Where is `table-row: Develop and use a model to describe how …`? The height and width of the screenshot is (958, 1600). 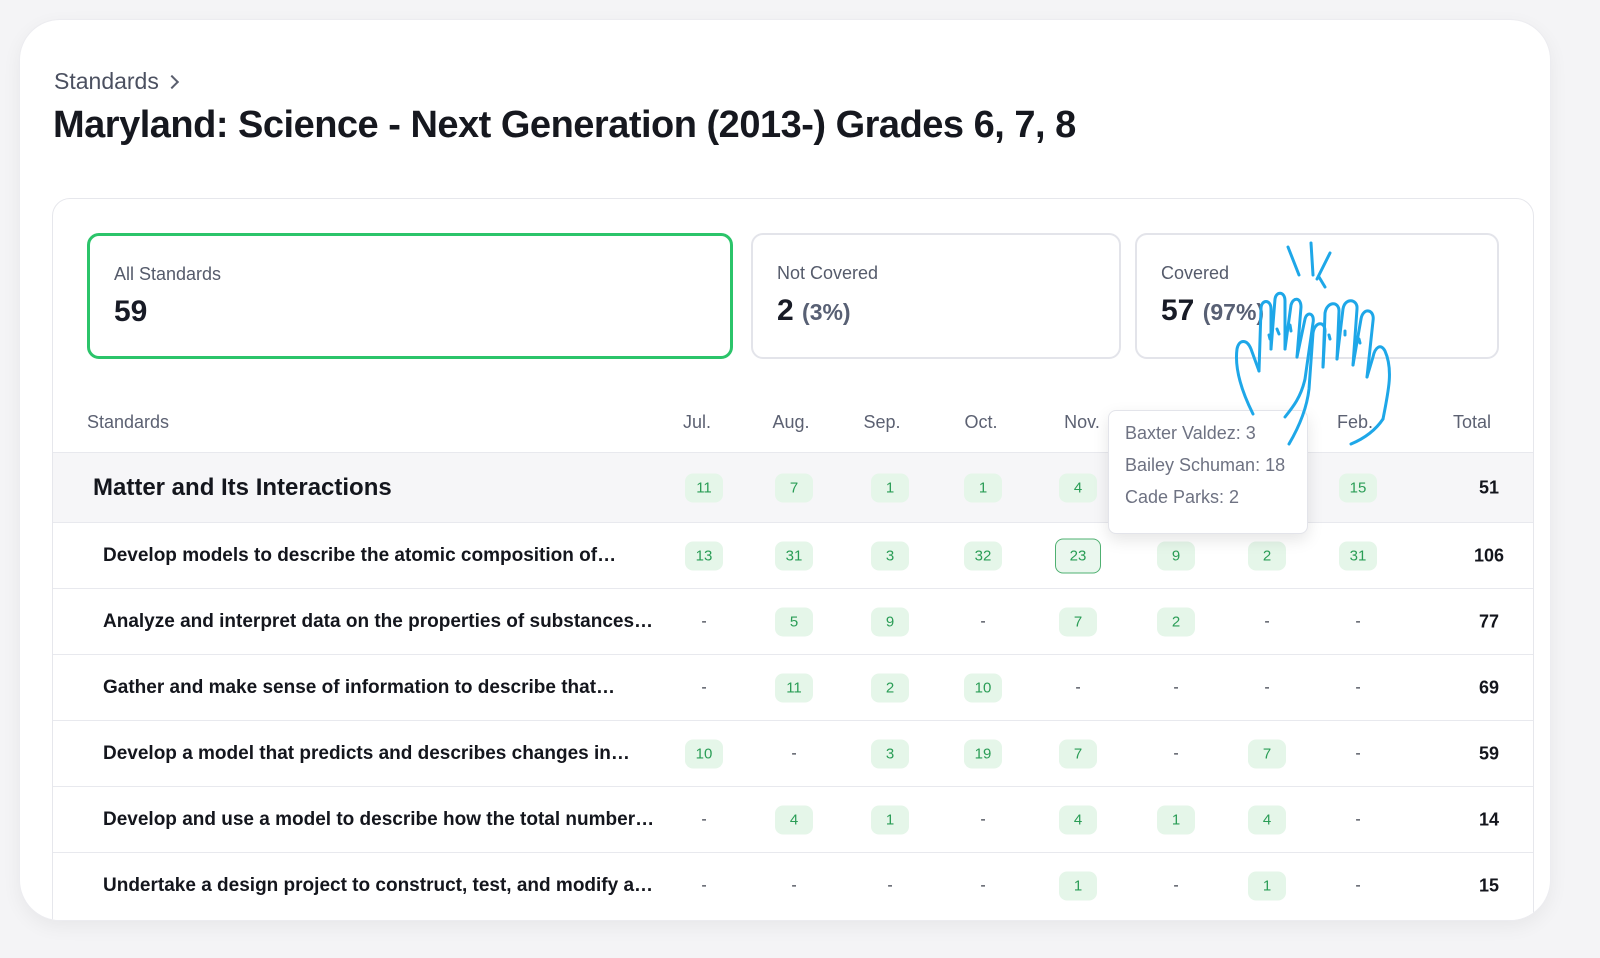 table-row: Develop and use a model to describe how … is located at coordinates (793, 819).